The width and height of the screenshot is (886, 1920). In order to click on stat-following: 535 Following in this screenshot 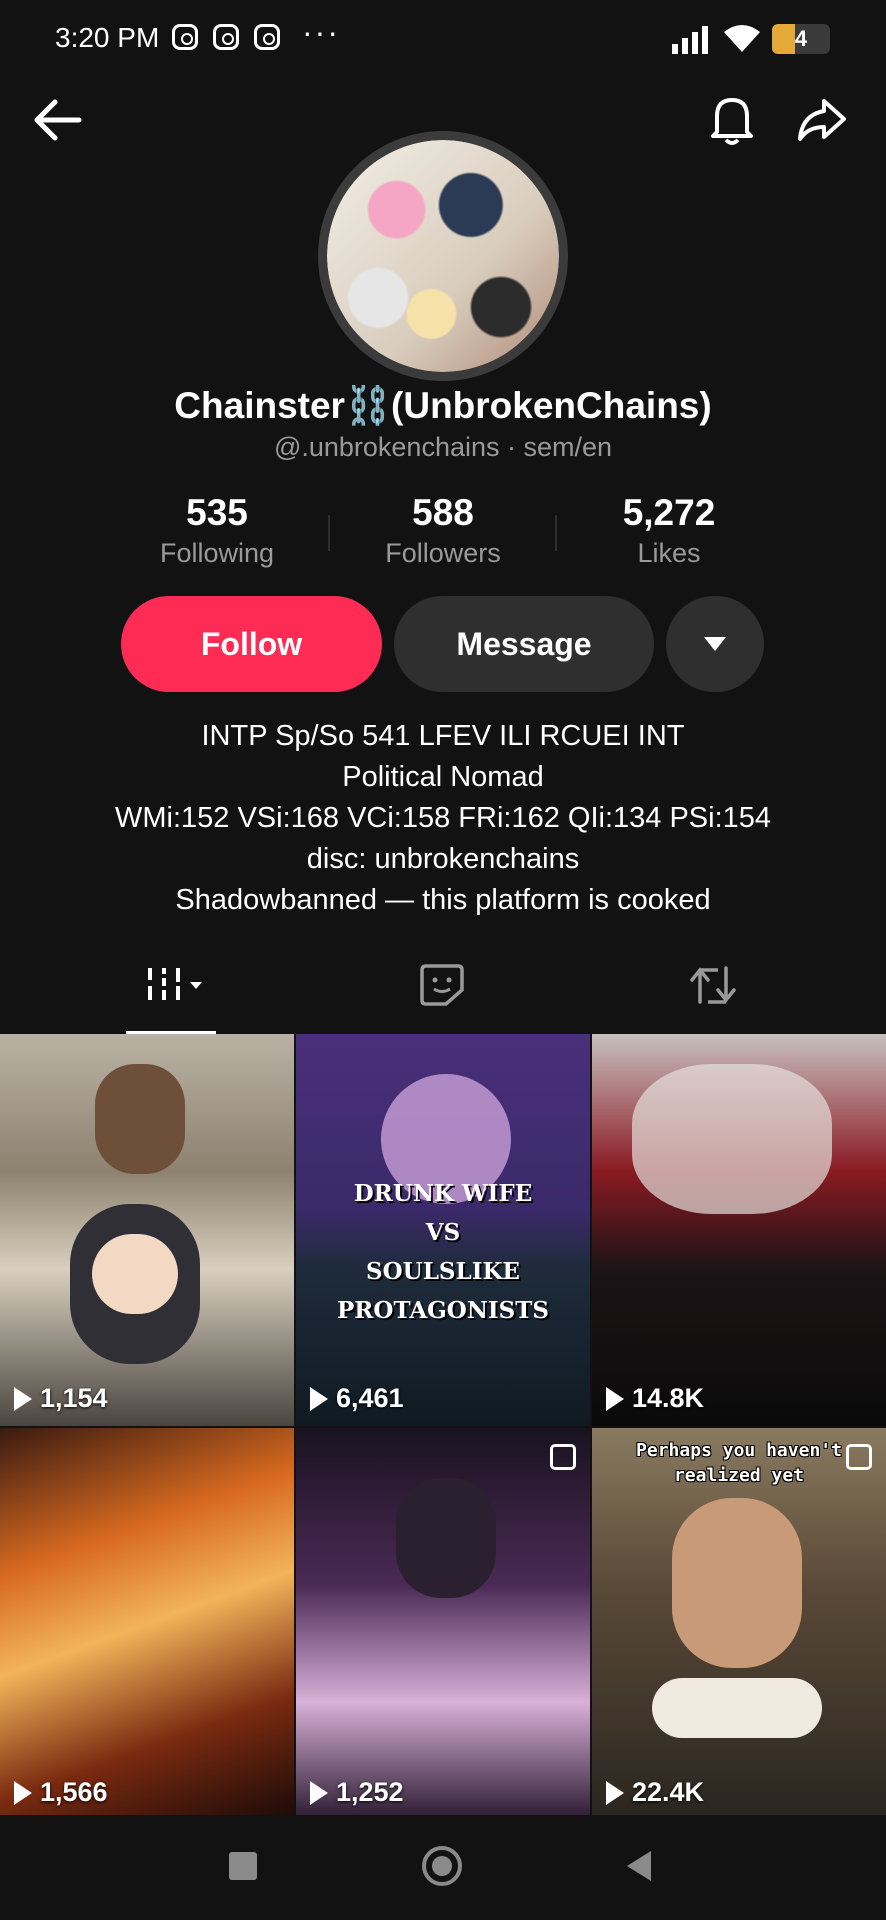, I will do `click(217, 530)`.